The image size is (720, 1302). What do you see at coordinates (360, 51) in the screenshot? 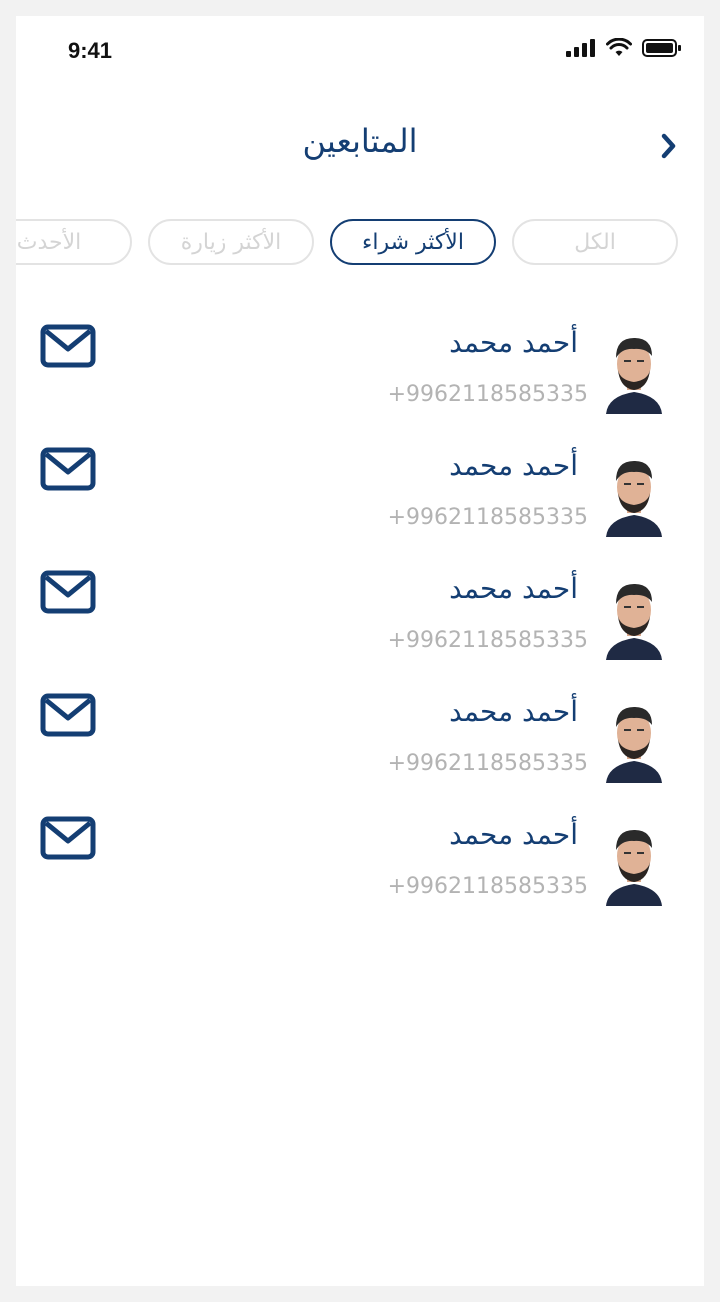
I see `status-bar: 9:41` at bounding box center [360, 51].